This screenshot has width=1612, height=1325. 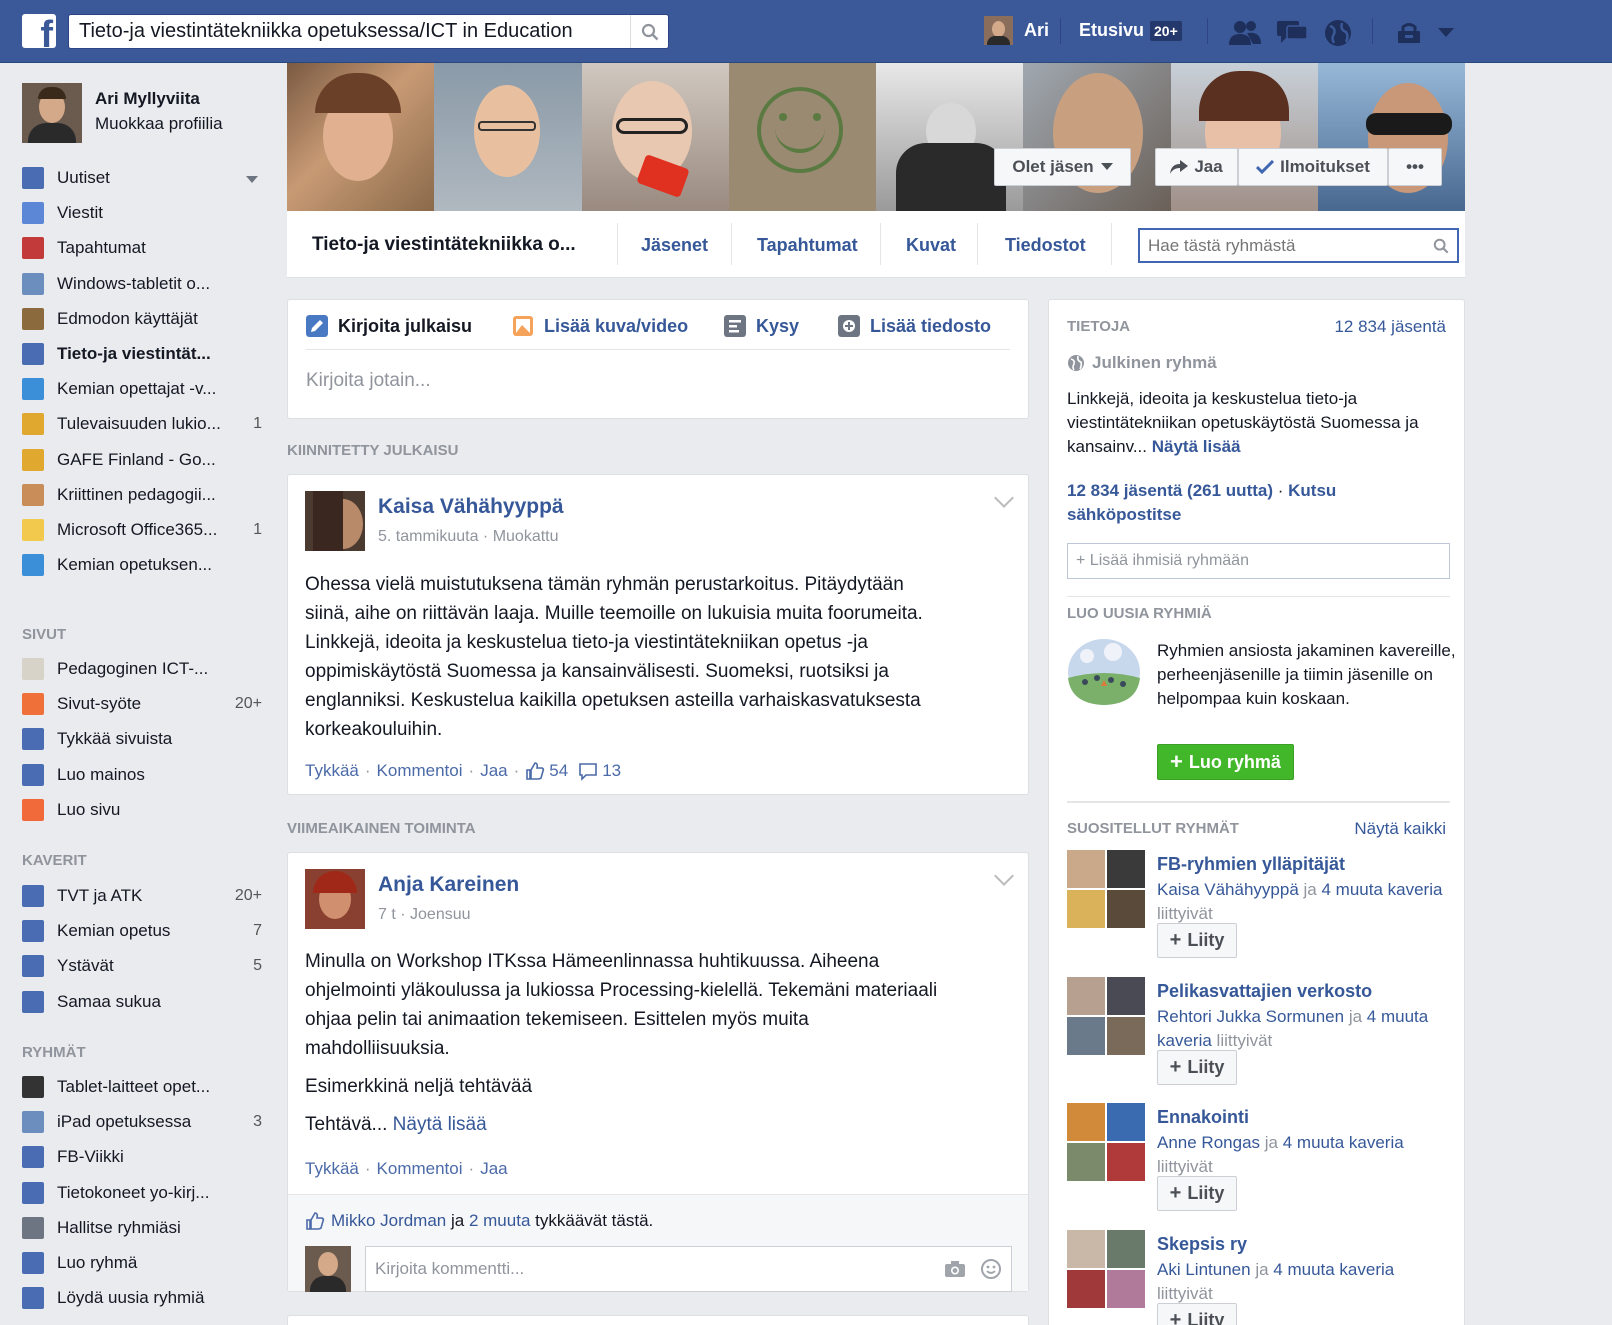 What do you see at coordinates (440, 1124) in the screenshot?
I see `see-more-link: Näytä lisää` at bounding box center [440, 1124].